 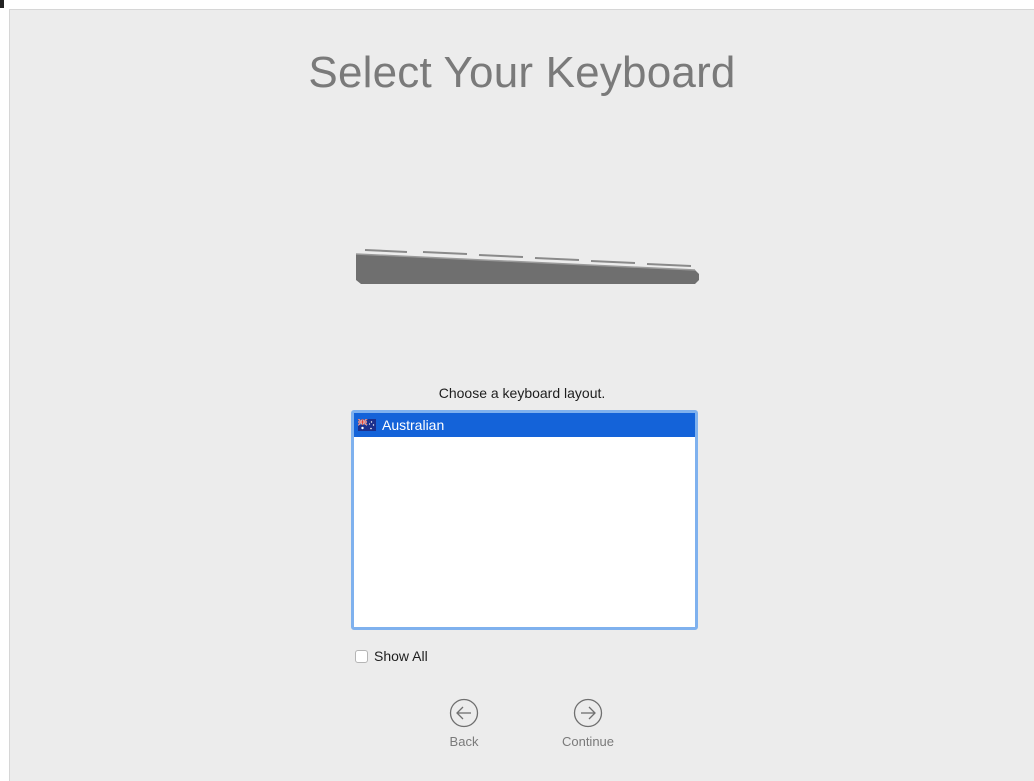 I want to click on back-button: Back, so click(x=464, y=723).